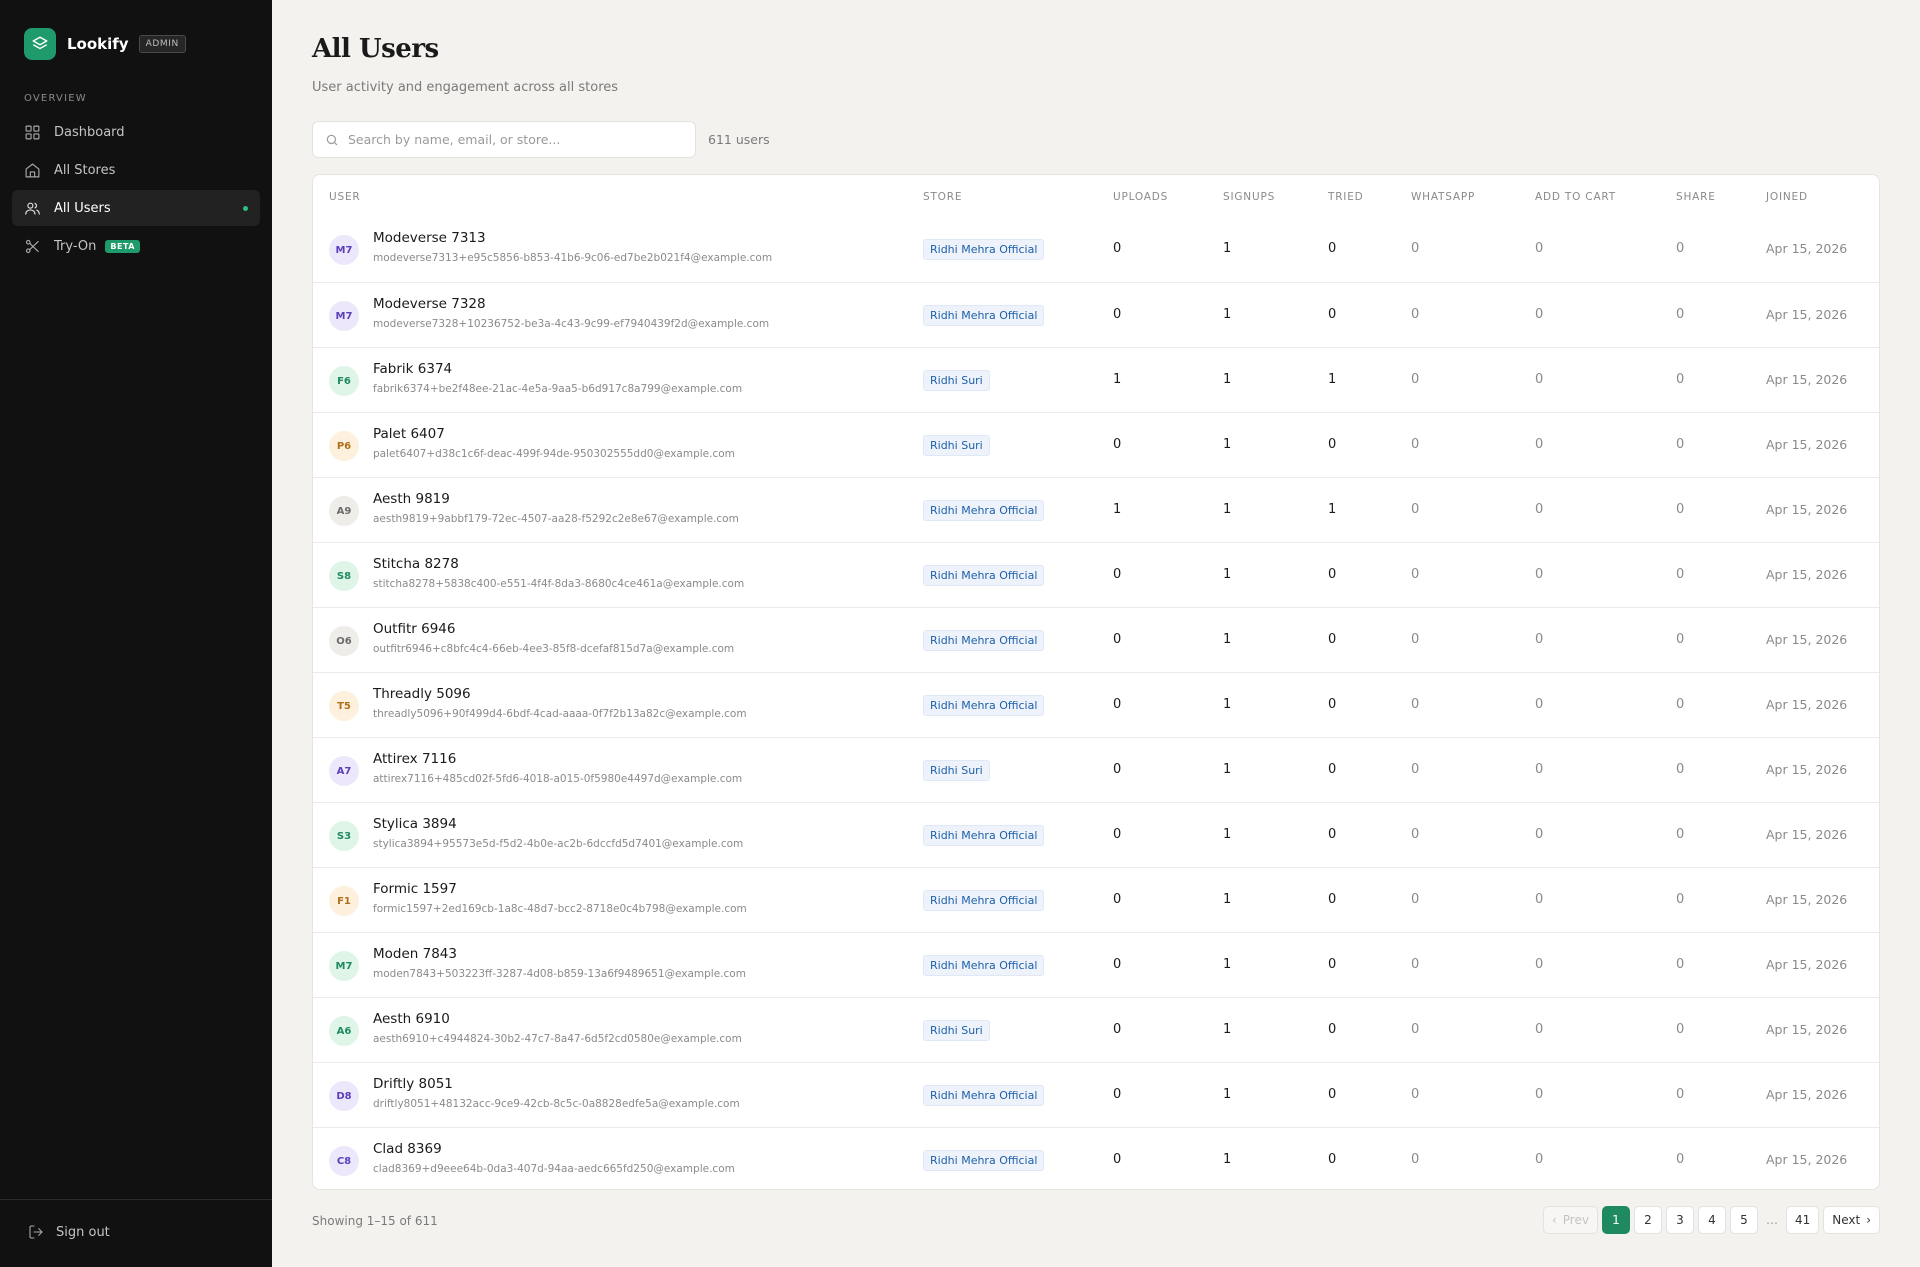 The image size is (1920, 1267). I want to click on sidebar-item-try-on: Try-On BETA, so click(136, 246).